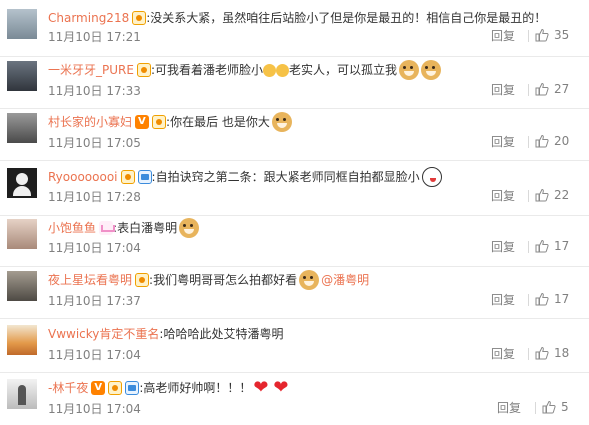 The image size is (589, 425). Describe the element at coordinates (431, 177) in the screenshot. I see `awkward-emoji-icon` at that location.